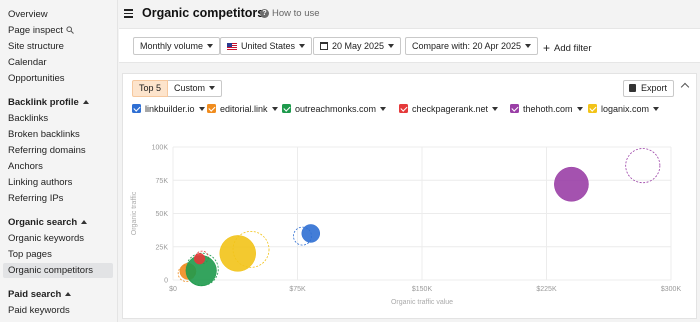  Describe the element at coordinates (35, 294) in the screenshot. I see `sidebar-section-label: Paid search` at that location.